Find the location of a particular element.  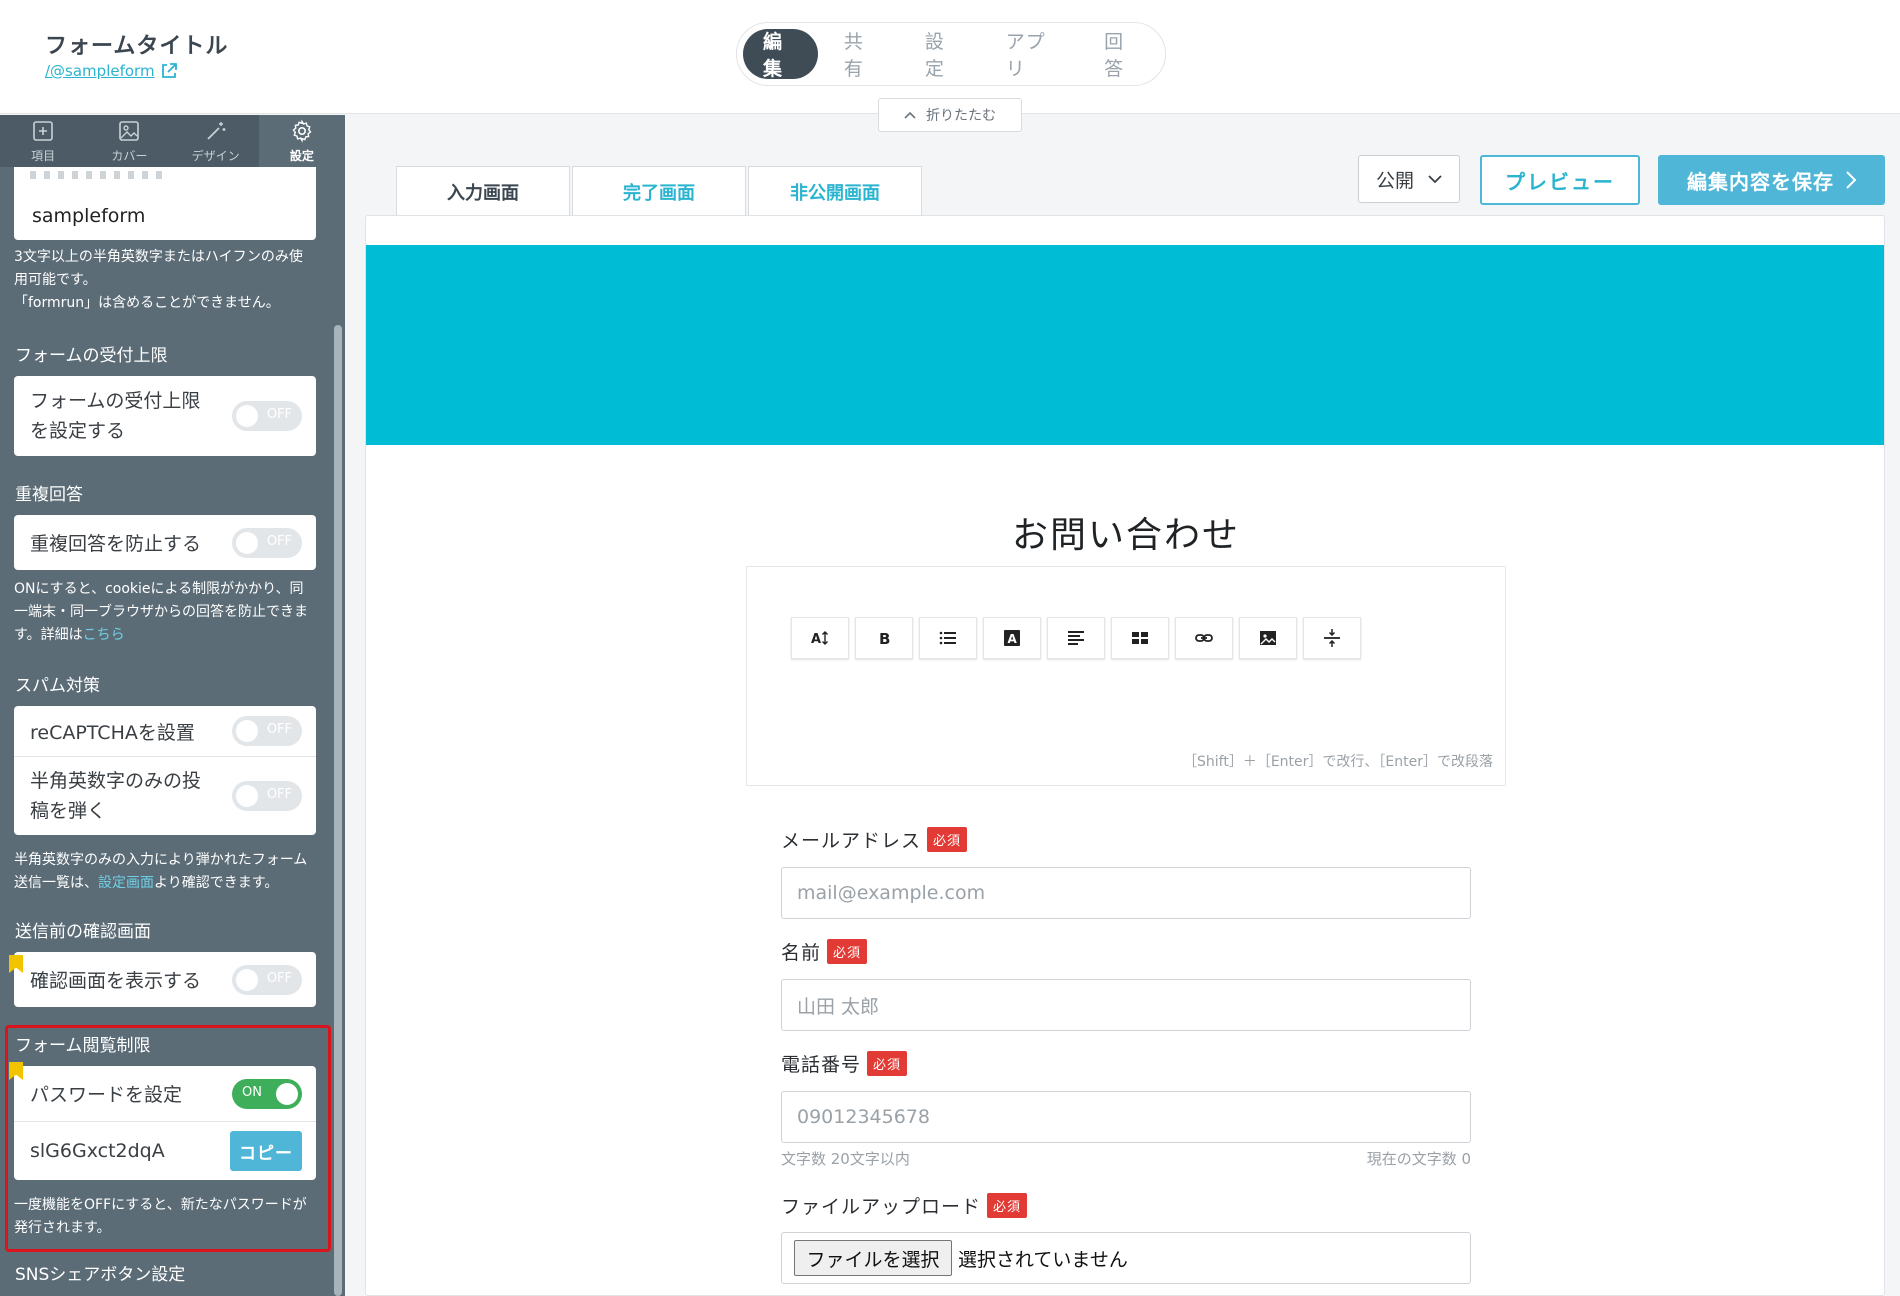

bold-button: B is located at coordinates (884, 638).